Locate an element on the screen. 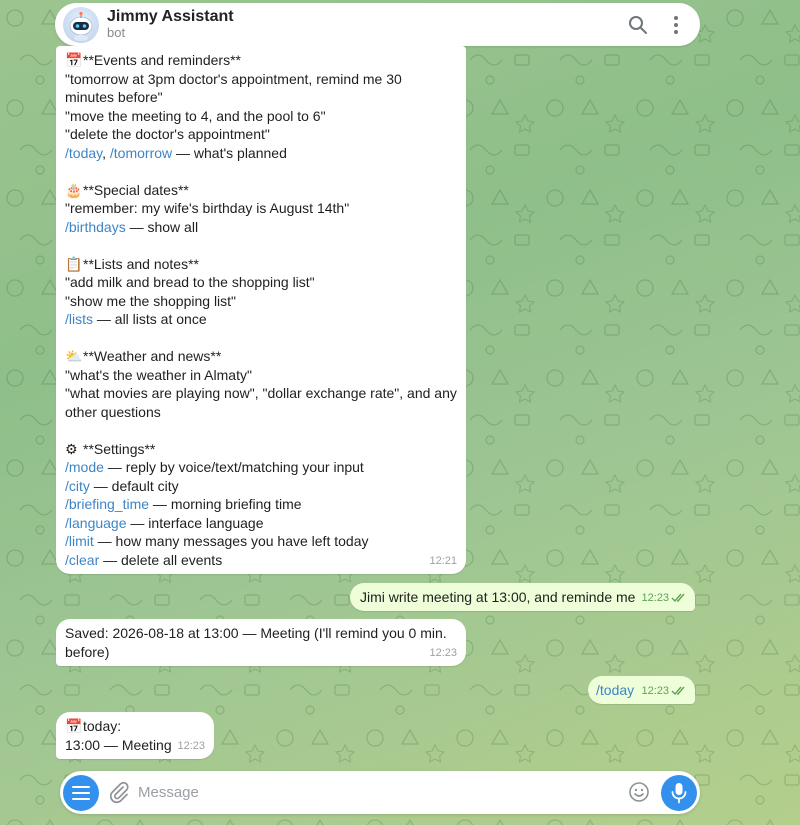 The width and height of the screenshot is (800, 825). robot-icon is located at coordinates (81, 26).